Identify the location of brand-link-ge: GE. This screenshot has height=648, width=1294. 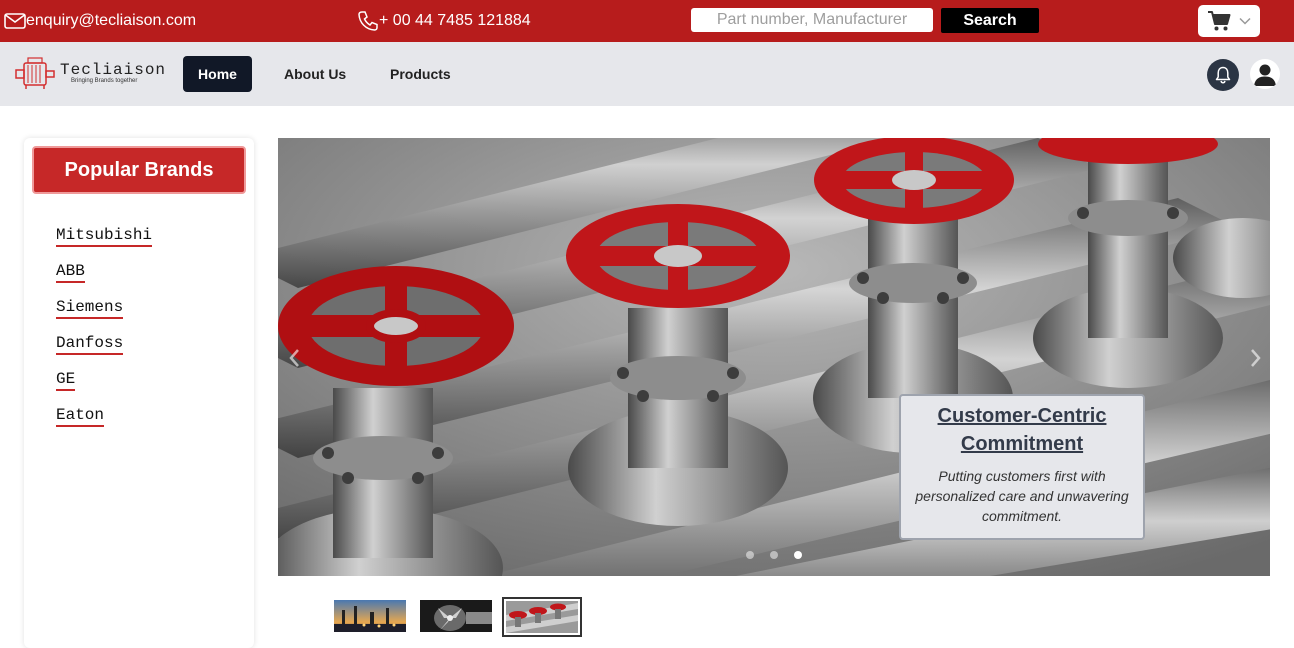
(66, 380).